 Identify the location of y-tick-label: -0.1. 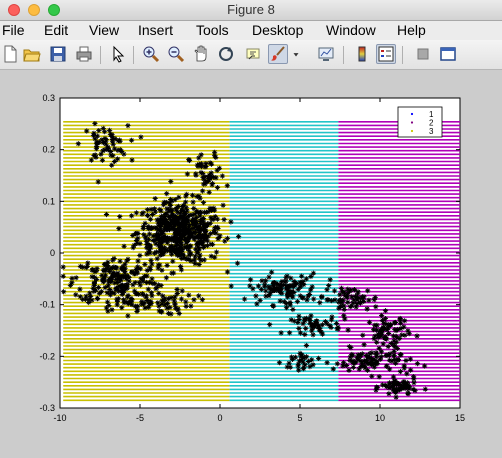
(47, 305).